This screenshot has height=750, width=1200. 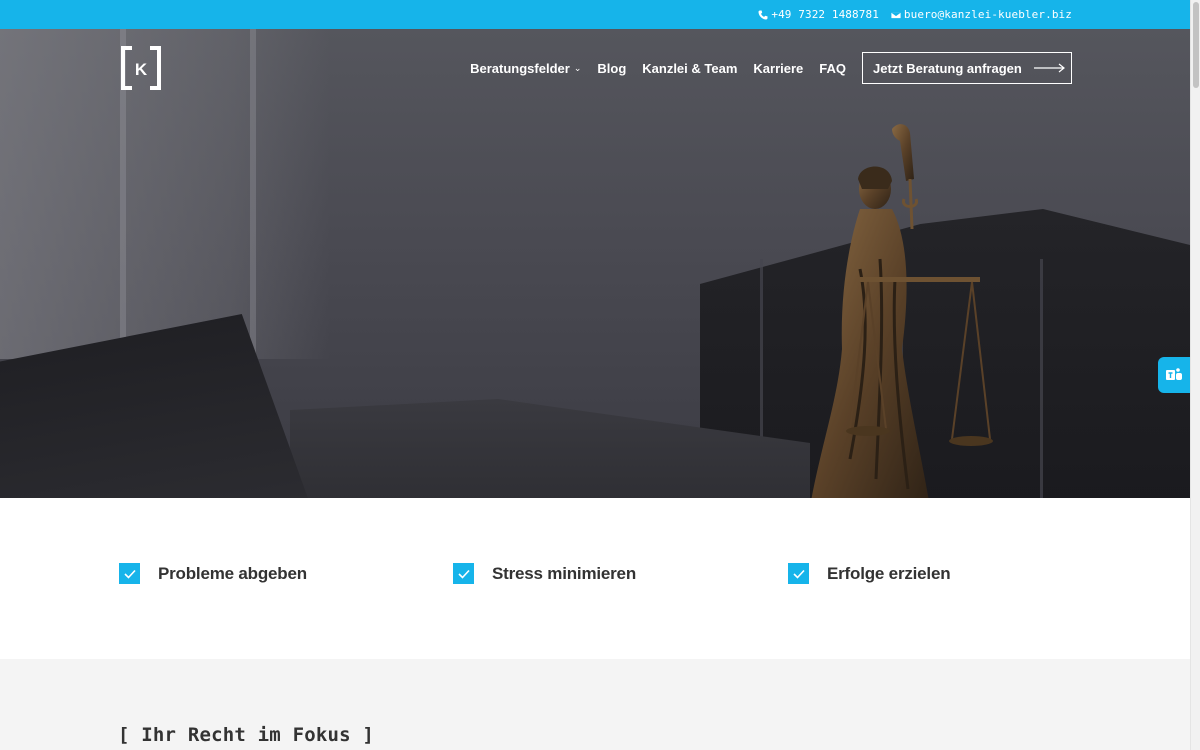 I want to click on arrow-right-icon, so click(x=1049, y=68).